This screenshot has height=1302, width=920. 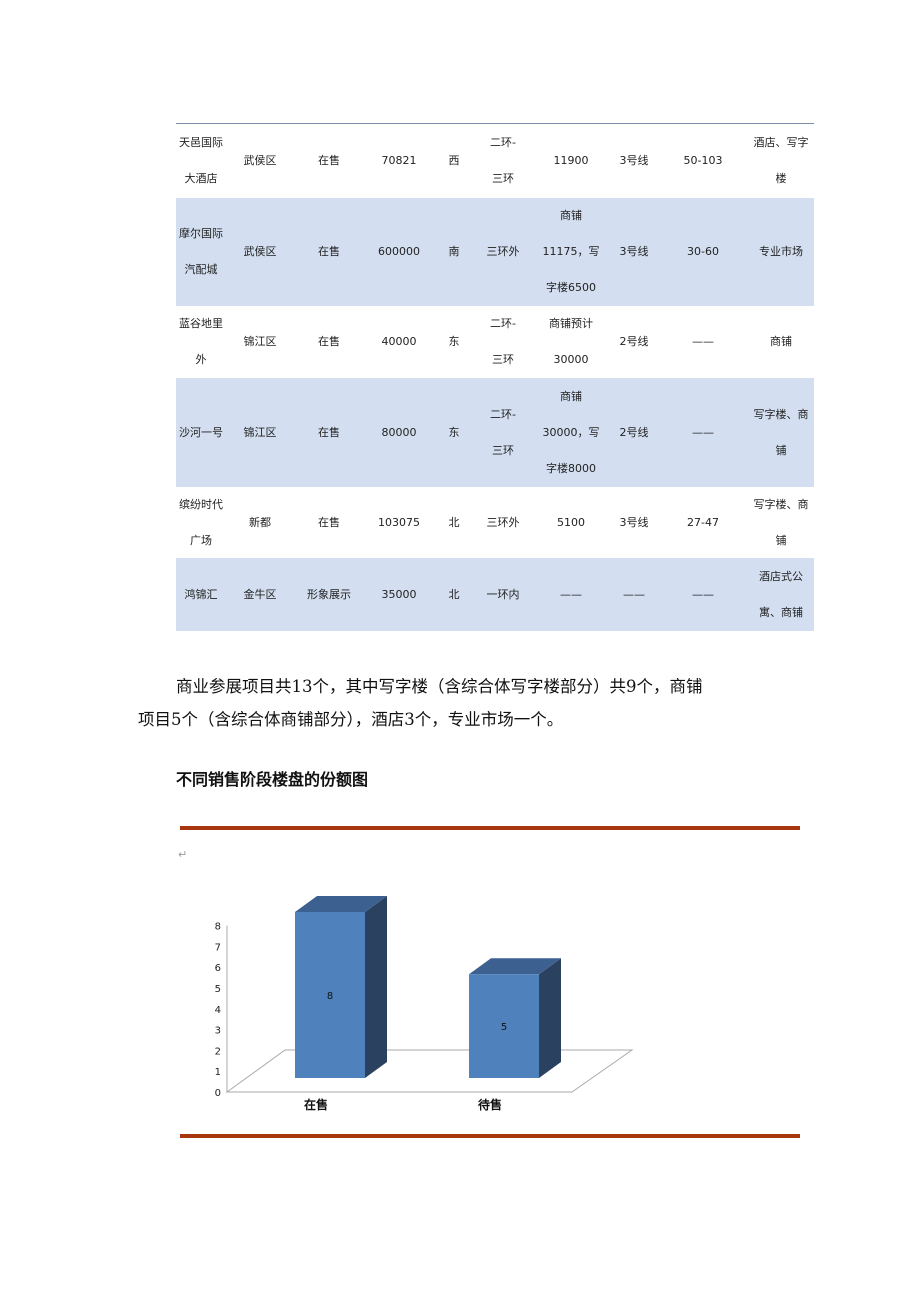 What do you see at coordinates (218, 947) in the screenshot?
I see `y-tick-label: 7` at bounding box center [218, 947].